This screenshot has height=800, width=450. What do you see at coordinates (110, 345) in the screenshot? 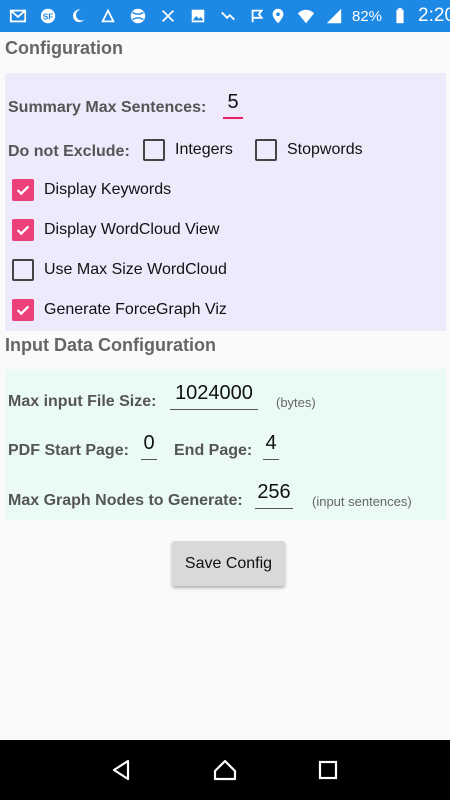
I see `input-config-title: Input Data Configuration` at bounding box center [110, 345].